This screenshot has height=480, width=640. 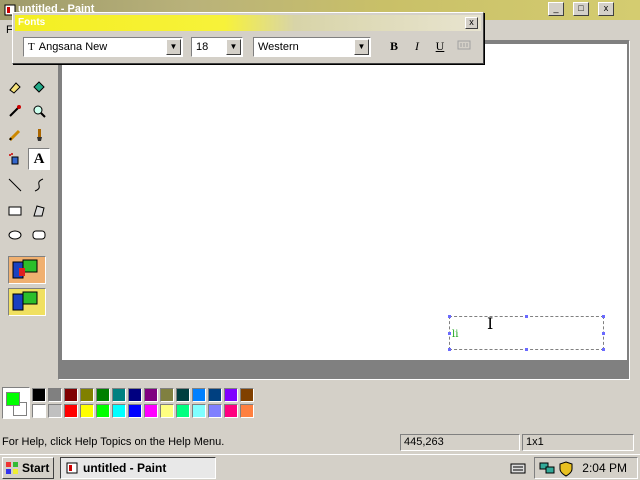 I want to click on resize-handle-top-right, so click(x=603, y=316).